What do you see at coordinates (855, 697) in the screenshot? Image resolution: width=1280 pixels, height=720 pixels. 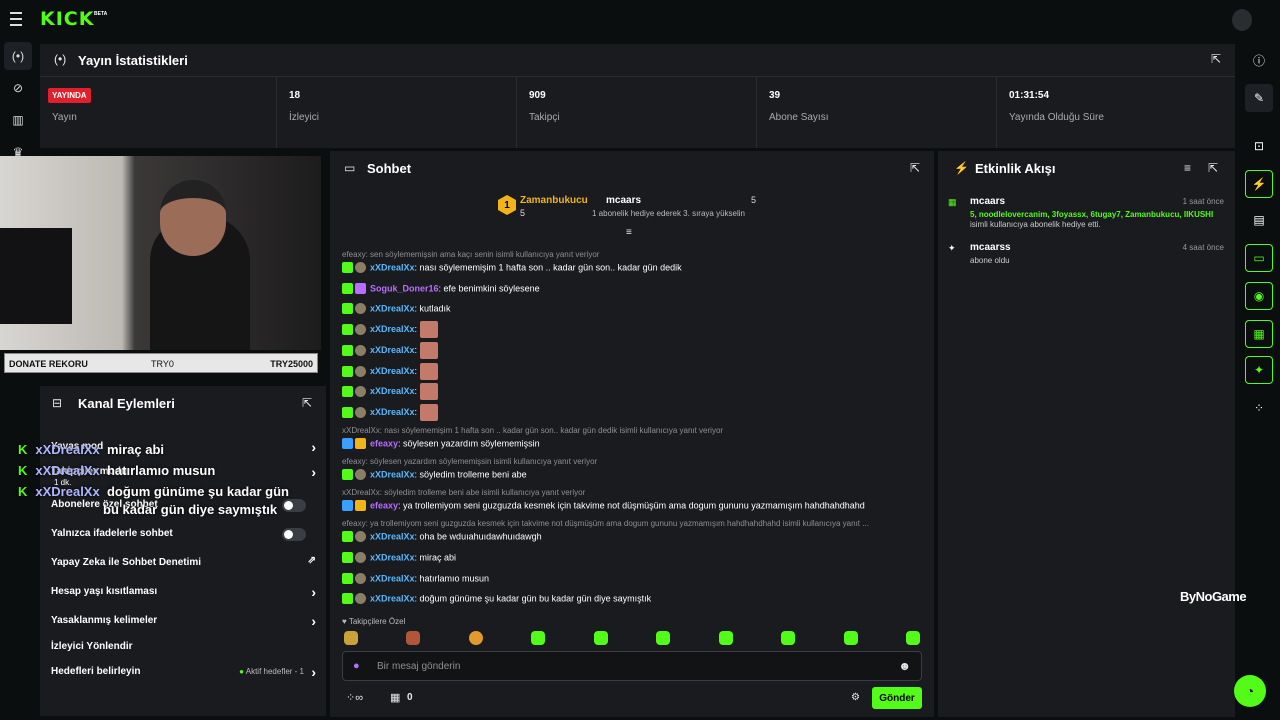 I see `settings-icon: ⚙` at bounding box center [855, 697].